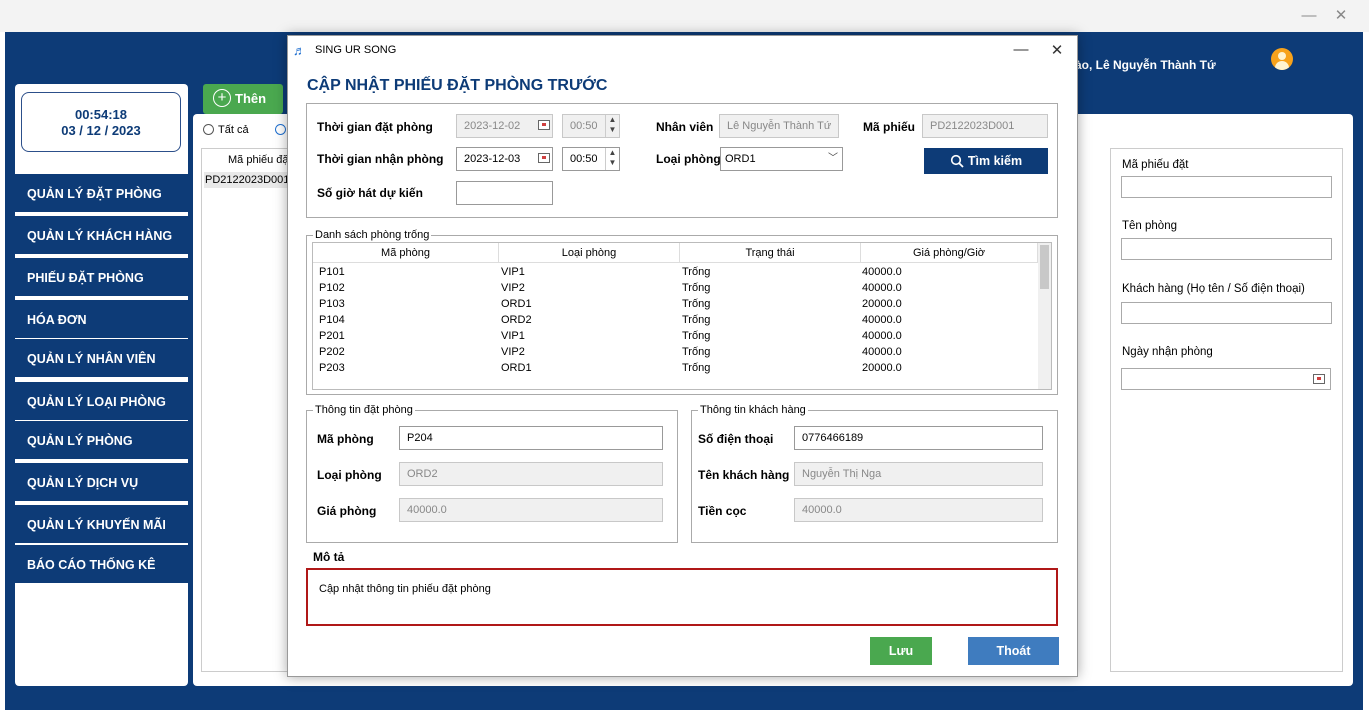  What do you see at coordinates (682, 50) in the screenshot?
I see `dialog-titlebar: ♬ SING UR SONG — ✕` at bounding box center [682, 50].